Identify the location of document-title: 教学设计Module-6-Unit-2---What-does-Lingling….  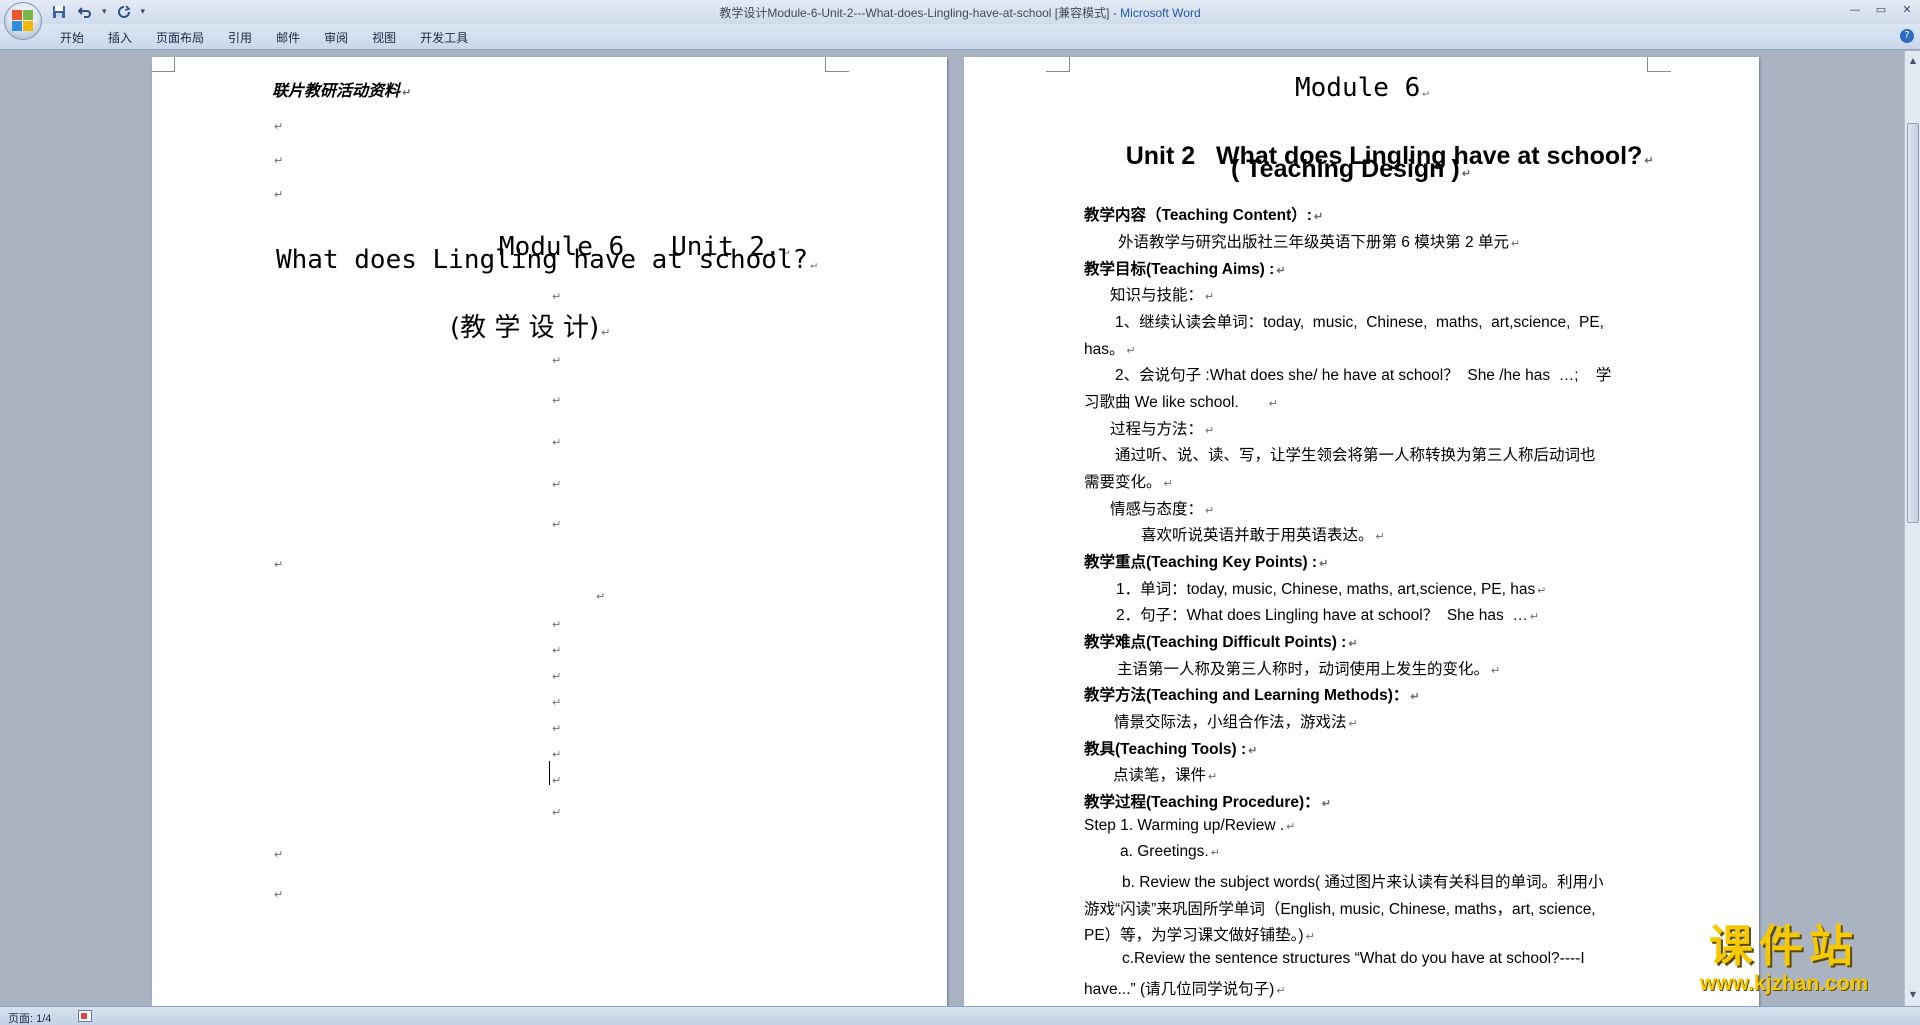
(914, 13).